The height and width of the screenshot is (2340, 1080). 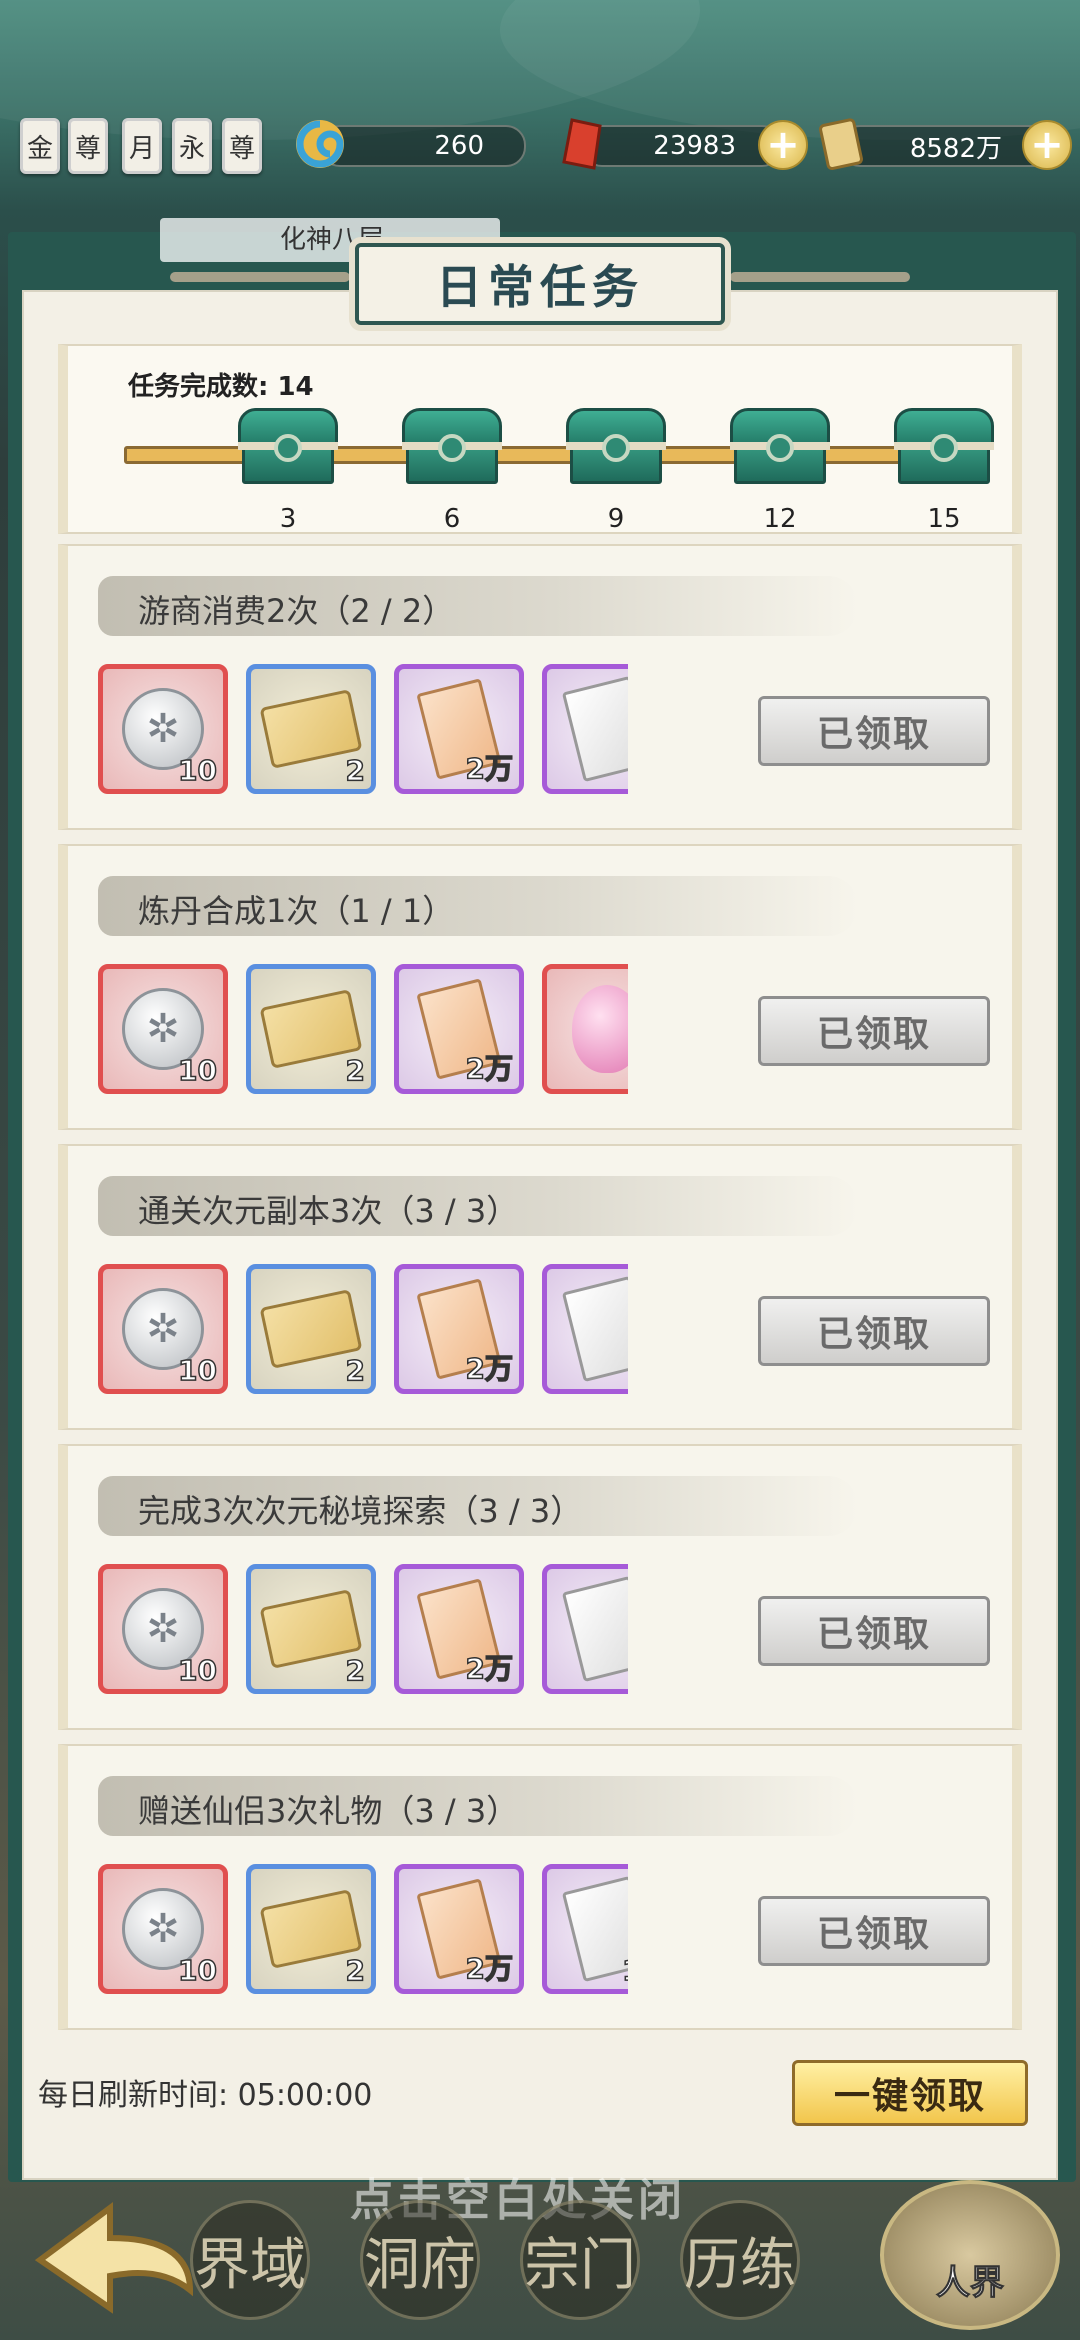 What do you see at coordinates (452, 519) in the screenshot?
I see `milestone-label: 6` at bounding box center [452, 519].